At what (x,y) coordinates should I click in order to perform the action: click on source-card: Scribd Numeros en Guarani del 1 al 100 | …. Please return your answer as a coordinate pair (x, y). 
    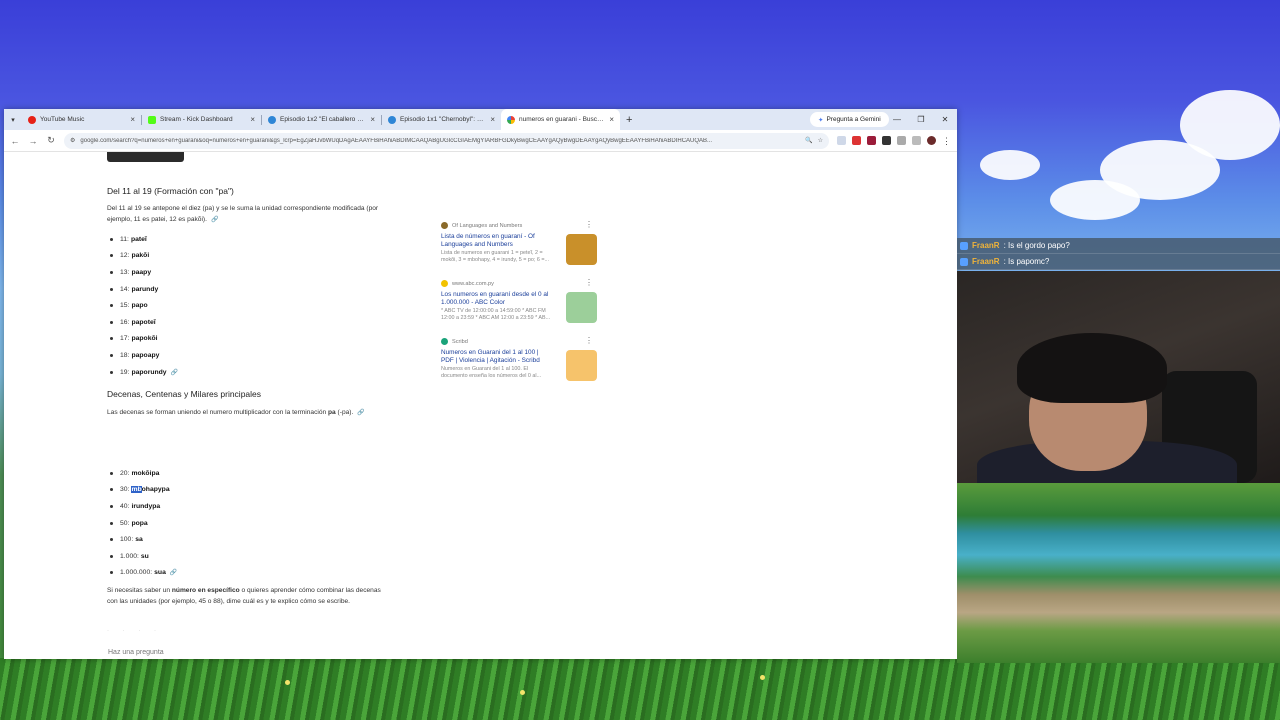
    Looking at the image, I should click on (515, 363).